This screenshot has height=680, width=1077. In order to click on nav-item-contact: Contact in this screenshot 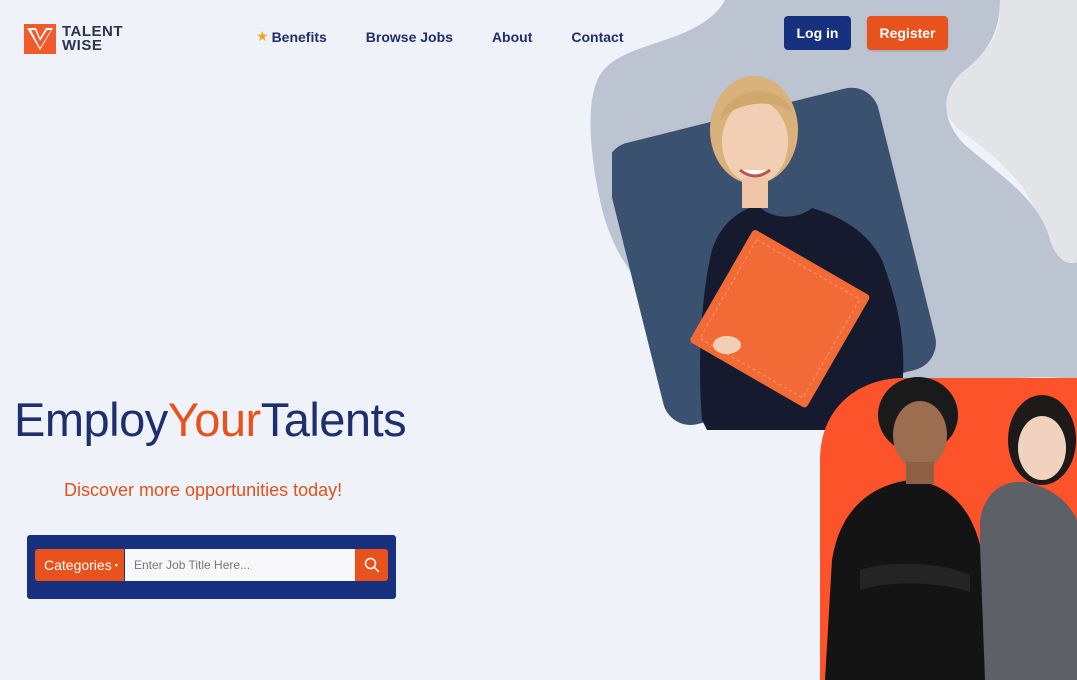, I will do `click(597, 37)`.